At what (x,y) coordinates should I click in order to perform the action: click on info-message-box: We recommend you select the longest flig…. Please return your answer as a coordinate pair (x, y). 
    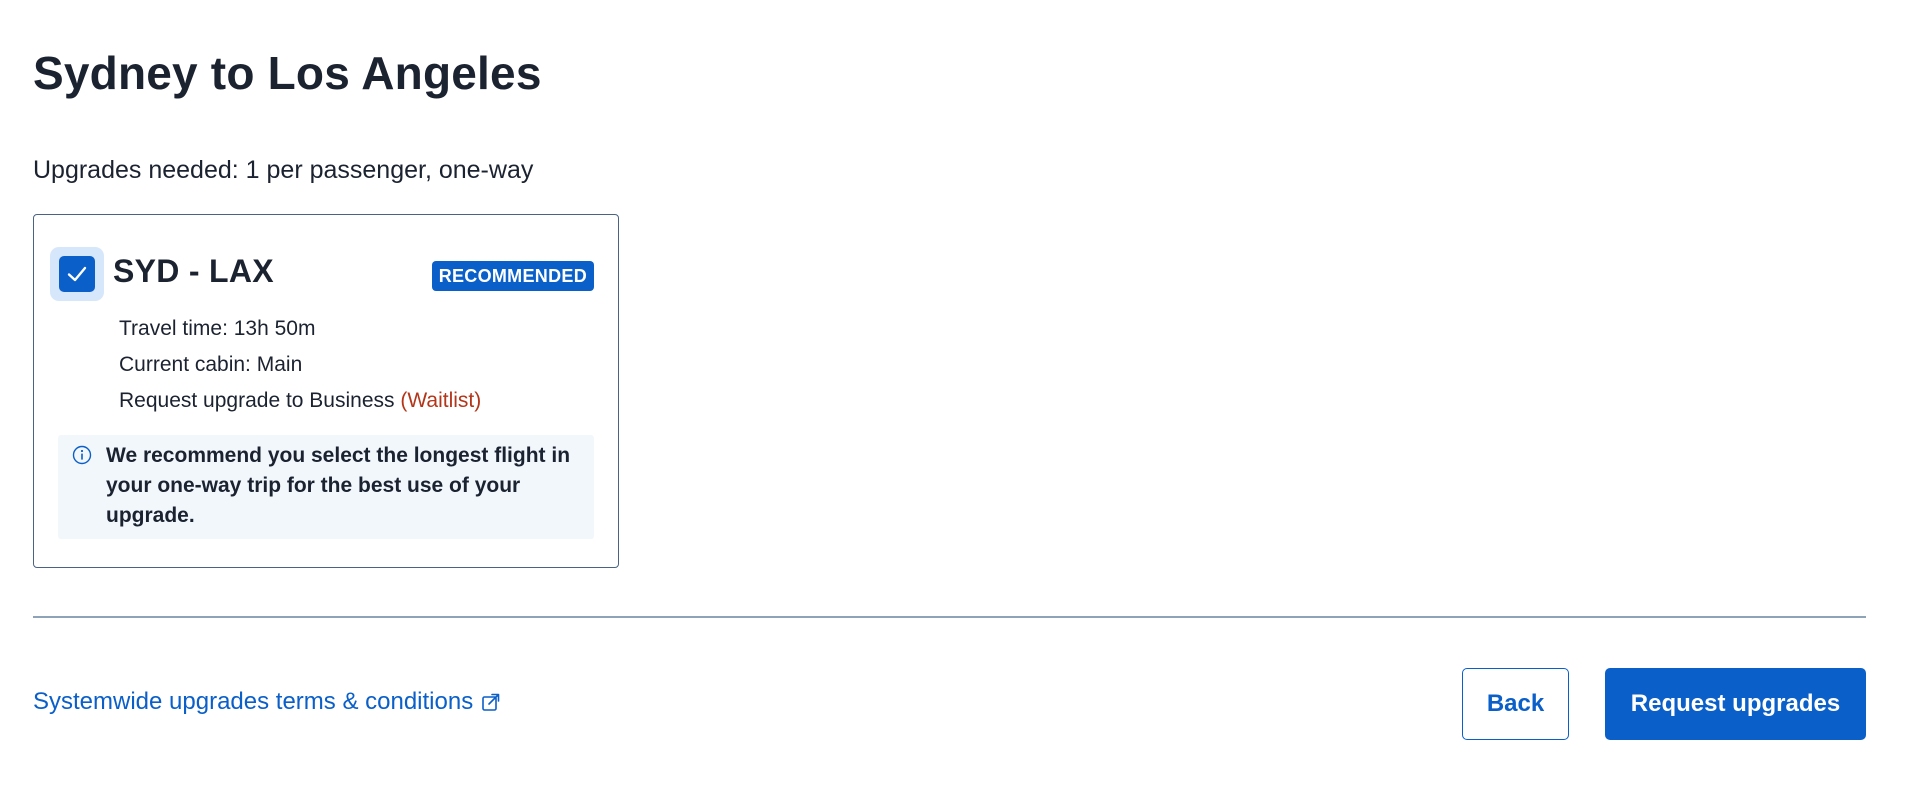
    Looking at the image, I should click on (326, 487).